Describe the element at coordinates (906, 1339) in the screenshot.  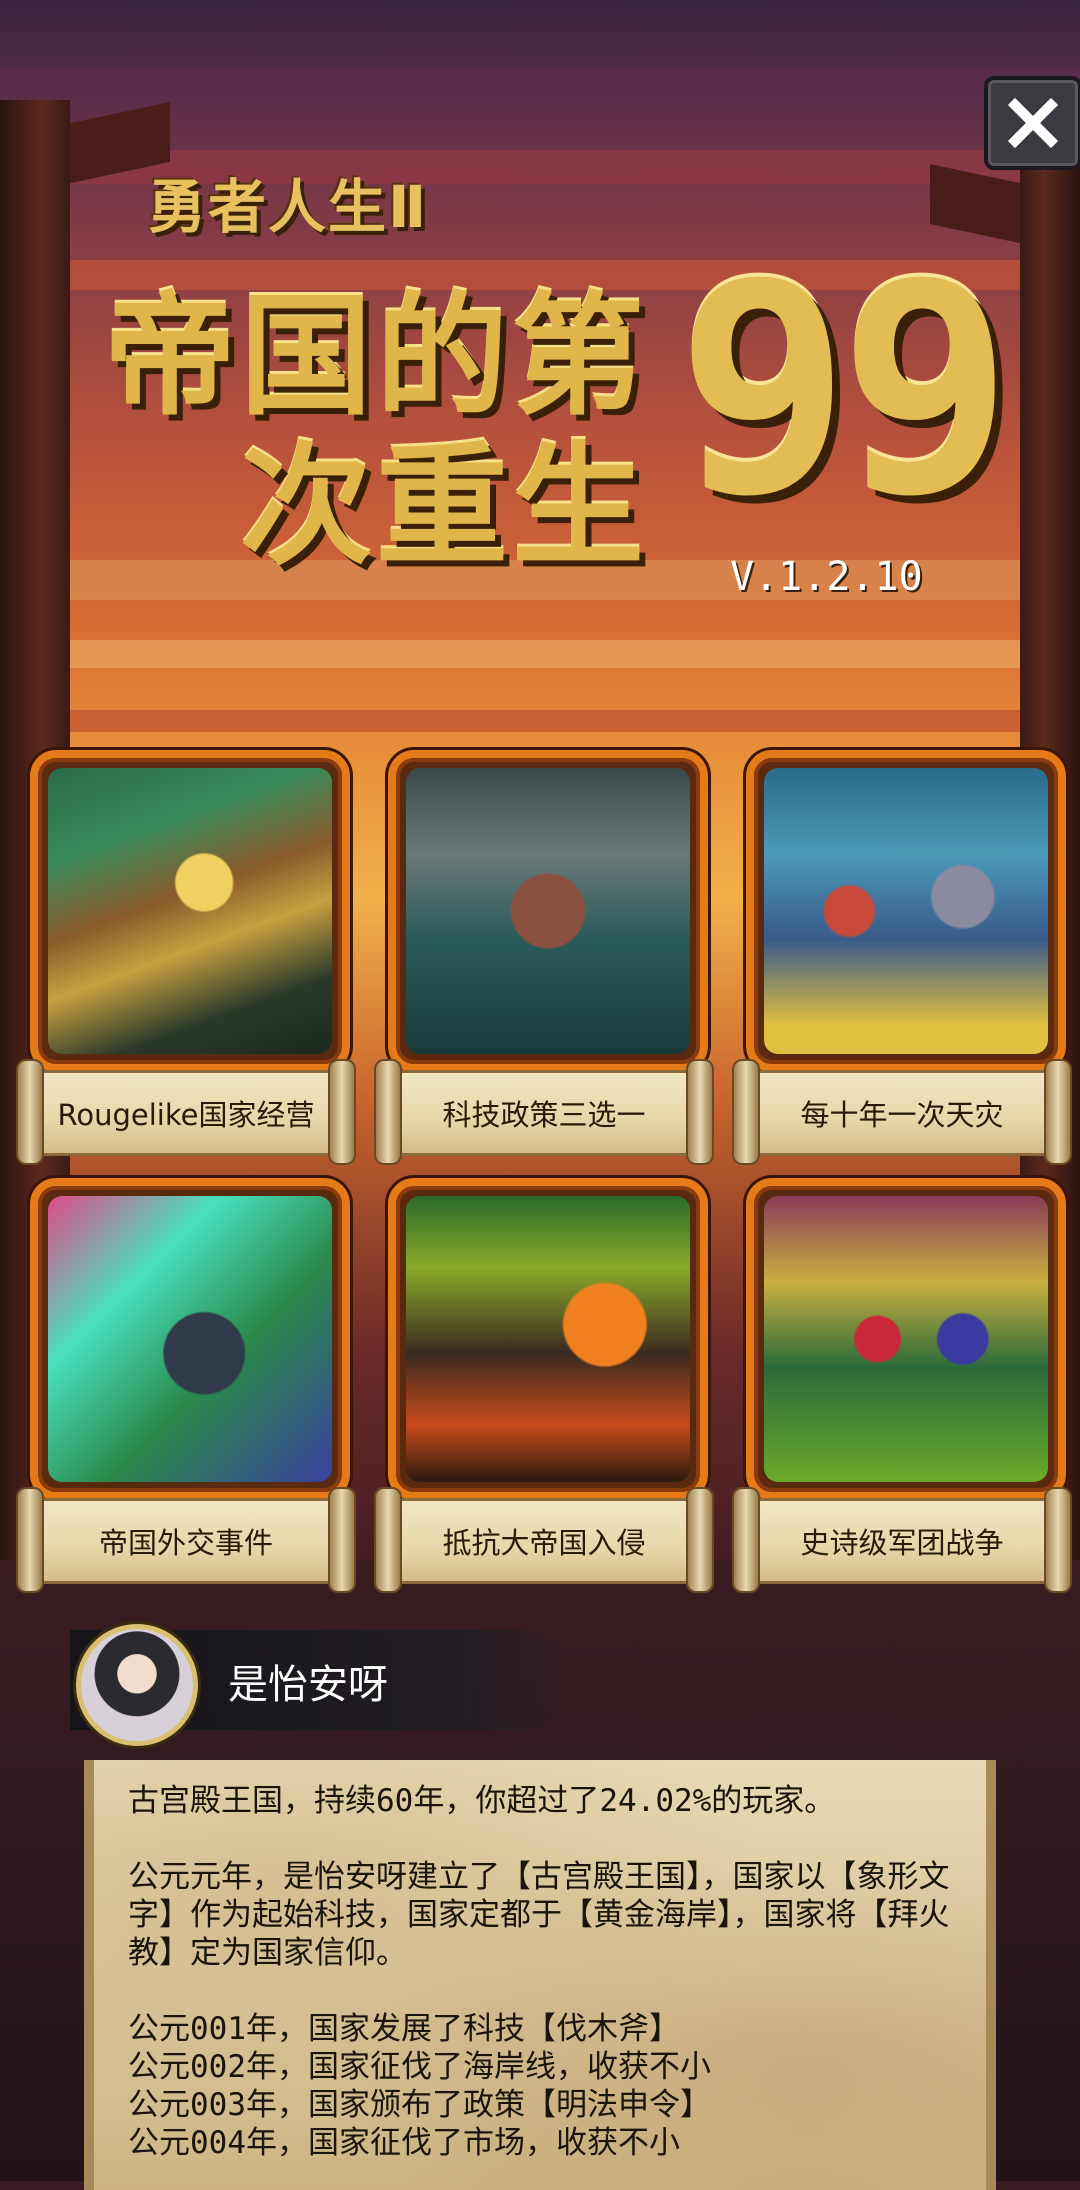
I see `army-march-art` at that location.